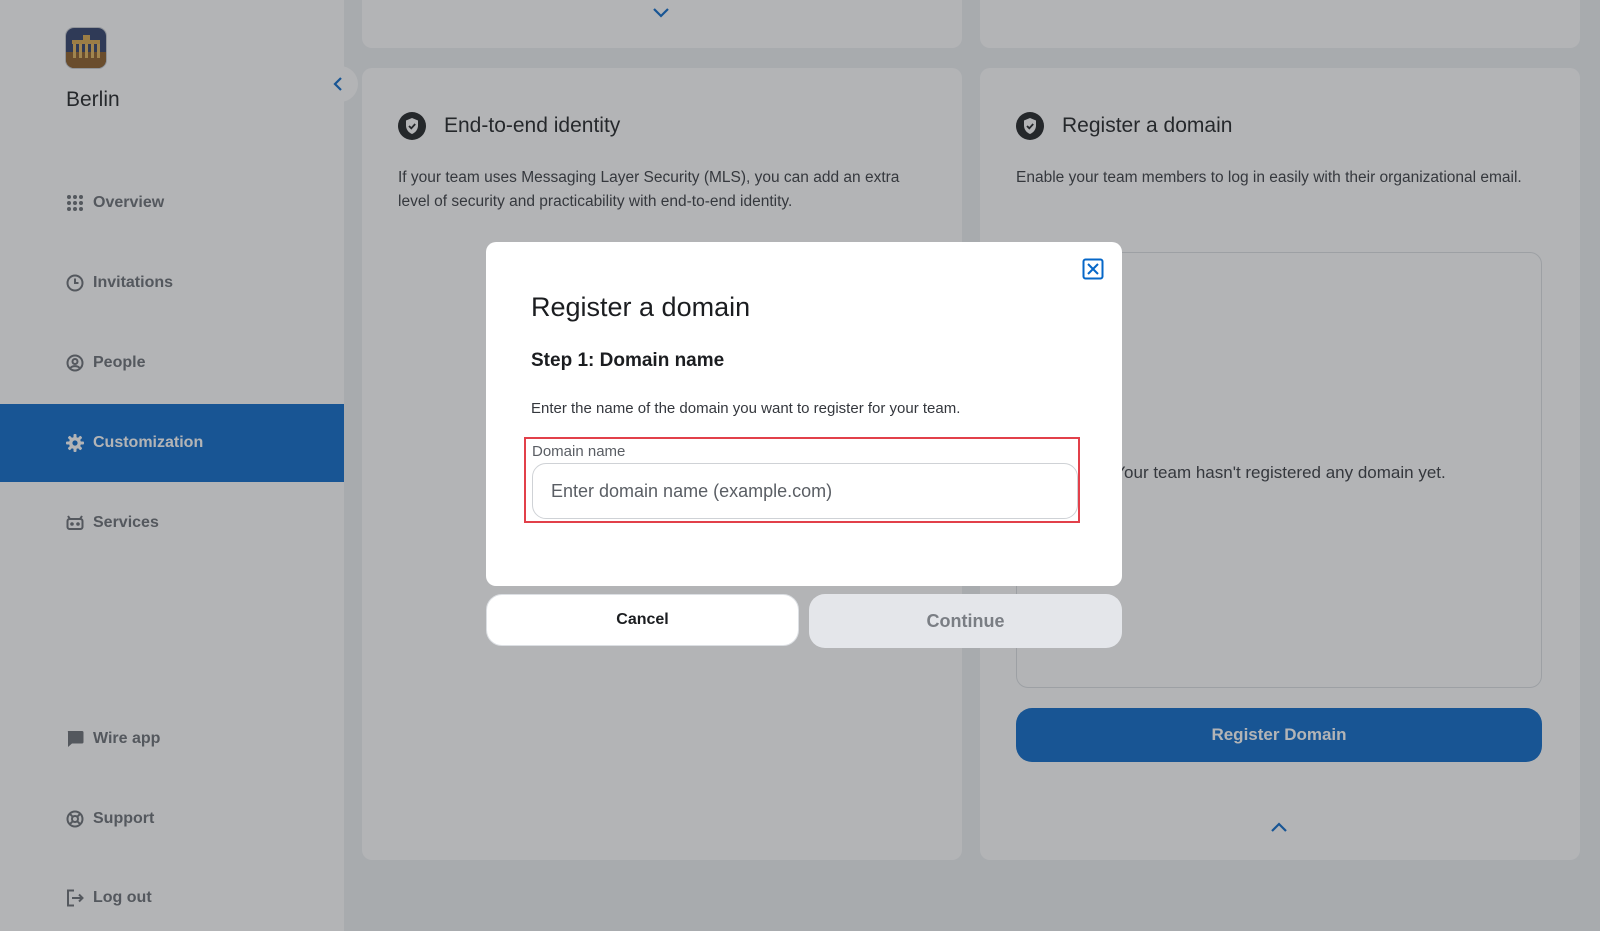 This screenshot has width=1600, height=931. I want to click on modal-title: Register a domain, so click(641, 307).